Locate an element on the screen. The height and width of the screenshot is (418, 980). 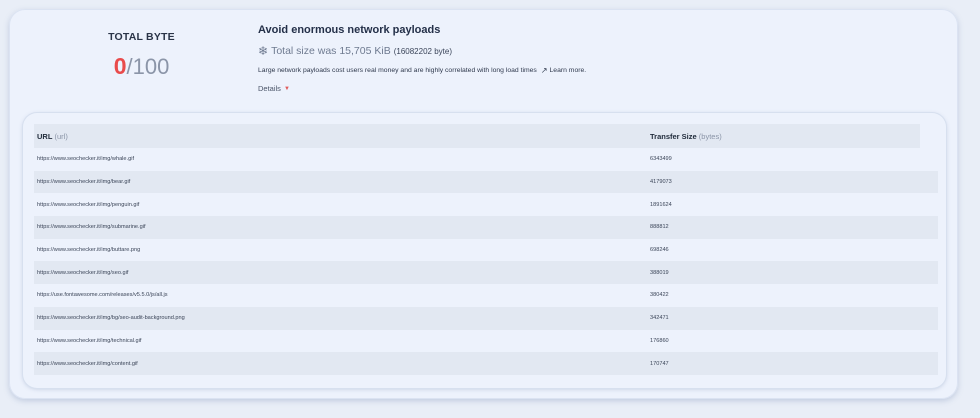
row-size: 380422 is located at coordinates (659, 295).